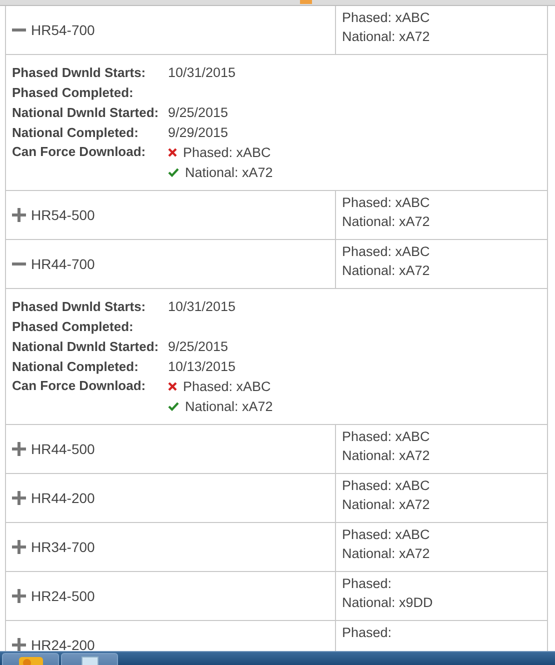 The width and height of the screenshot is (555, 665). What do you see at coordinates (63, 215) in the screenshot?
I see `model-code: HR54-500` at bounding box center [63, 215].